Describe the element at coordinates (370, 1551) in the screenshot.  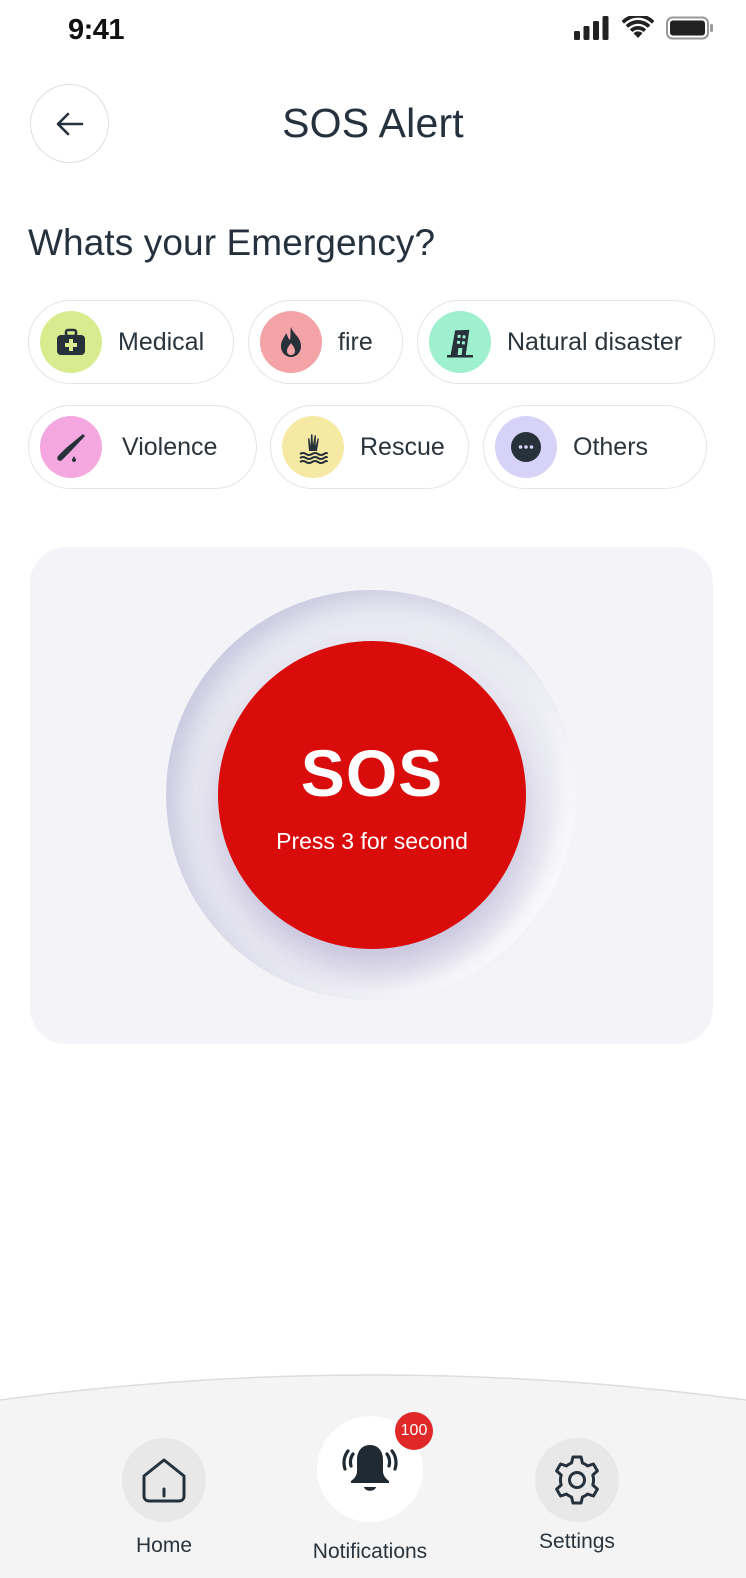
I see `nav-label-notifications: Notifications` at that location.